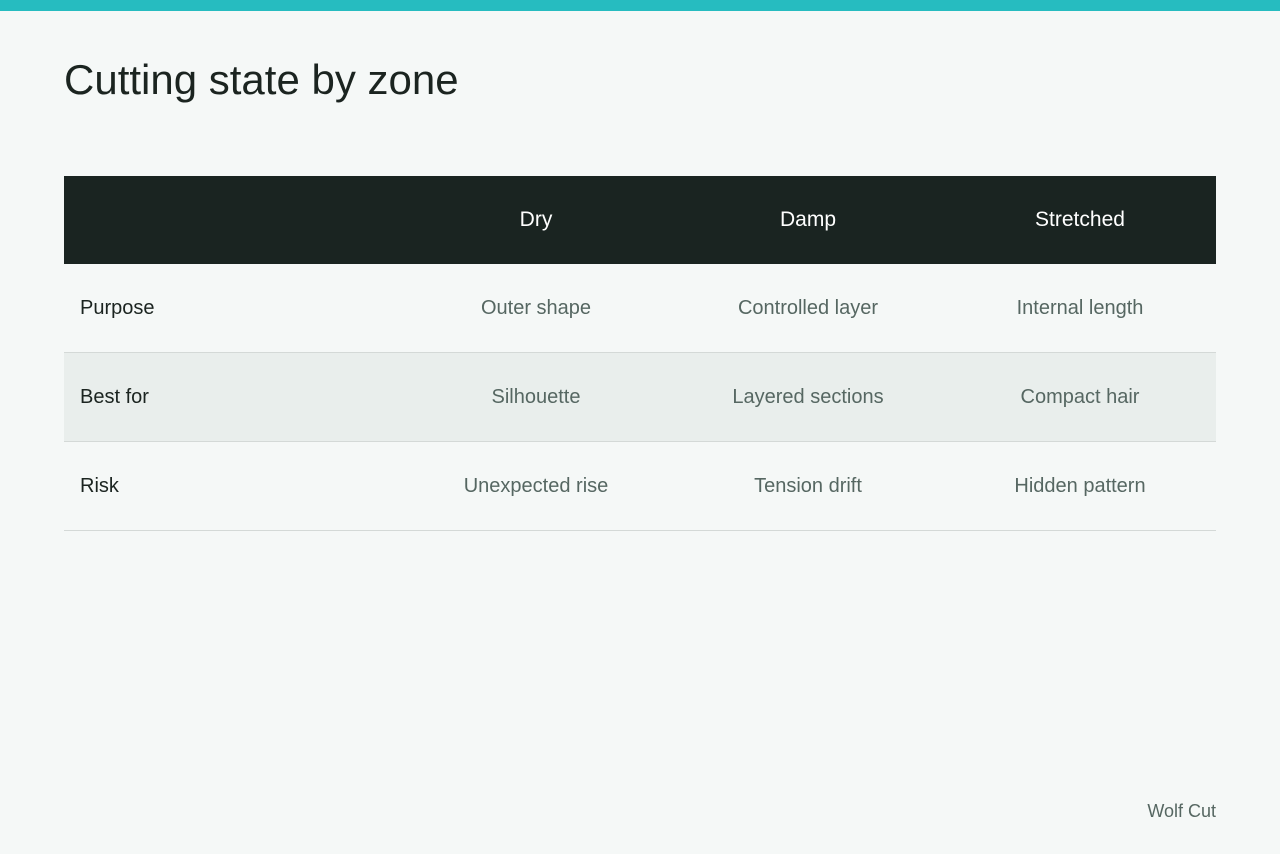 Image resolution: width=1280 pixels, height=854 pixels. Describe the element at coordinates (117, 307) in the screenshot. I see `row-label-purpose: Purpose` at that location.